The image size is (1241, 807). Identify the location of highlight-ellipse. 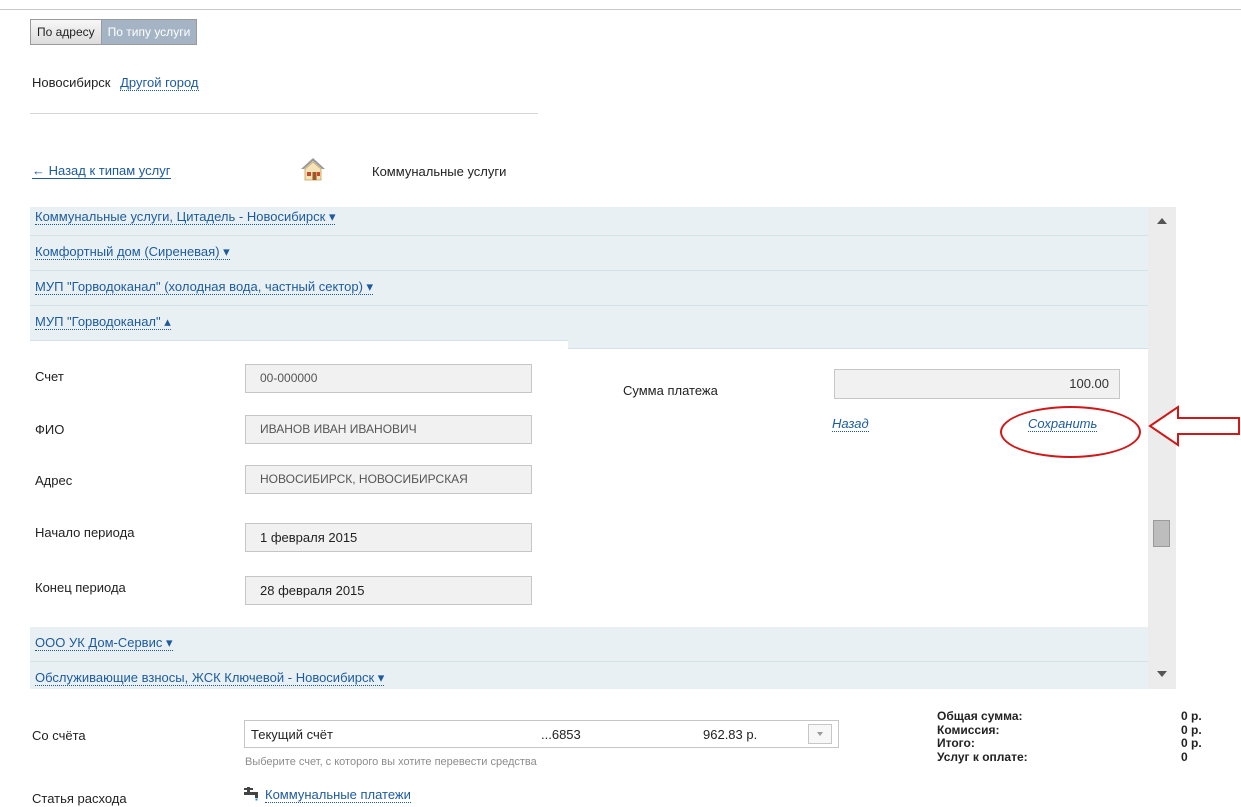
(1070, 432).